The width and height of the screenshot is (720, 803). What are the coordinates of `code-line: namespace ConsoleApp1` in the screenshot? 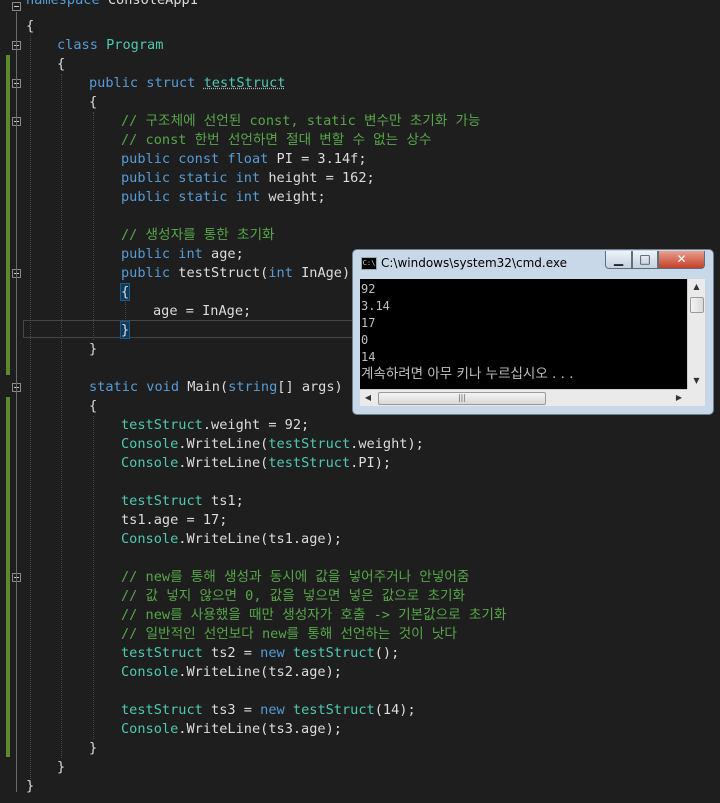 It's located at (112, 5).